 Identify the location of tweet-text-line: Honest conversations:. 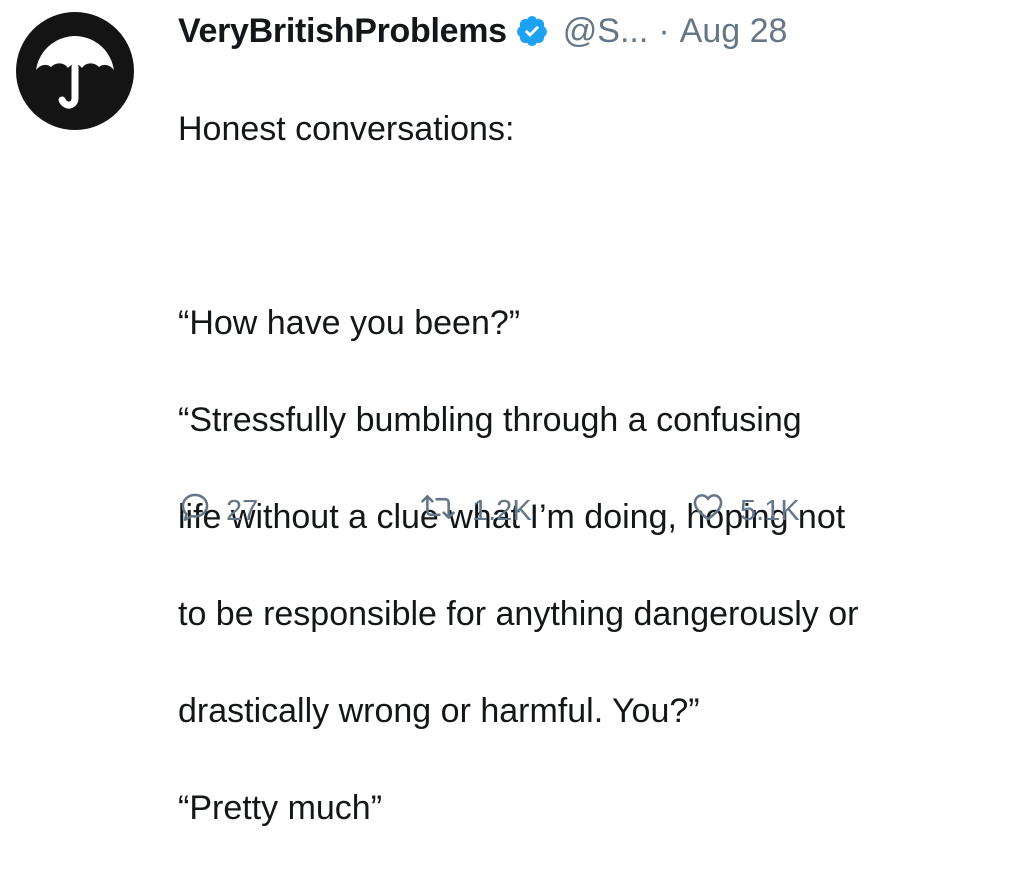
(346, 128).